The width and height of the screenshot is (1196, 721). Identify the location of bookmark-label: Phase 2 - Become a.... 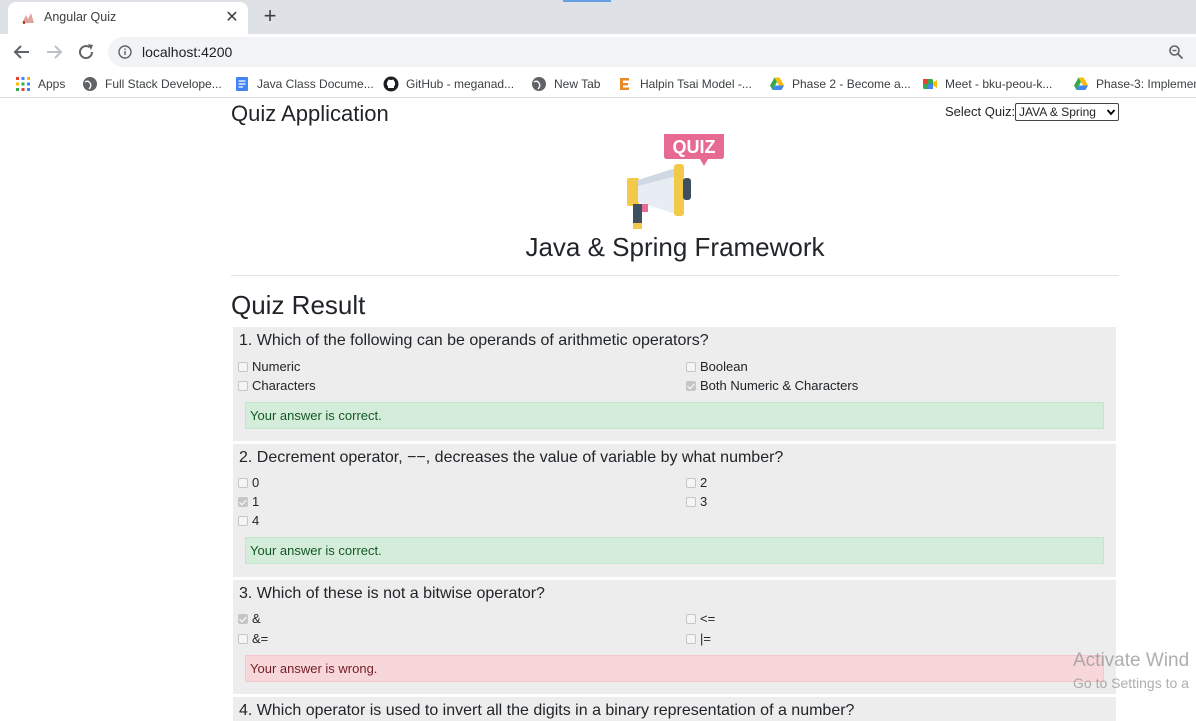
(851, 84).